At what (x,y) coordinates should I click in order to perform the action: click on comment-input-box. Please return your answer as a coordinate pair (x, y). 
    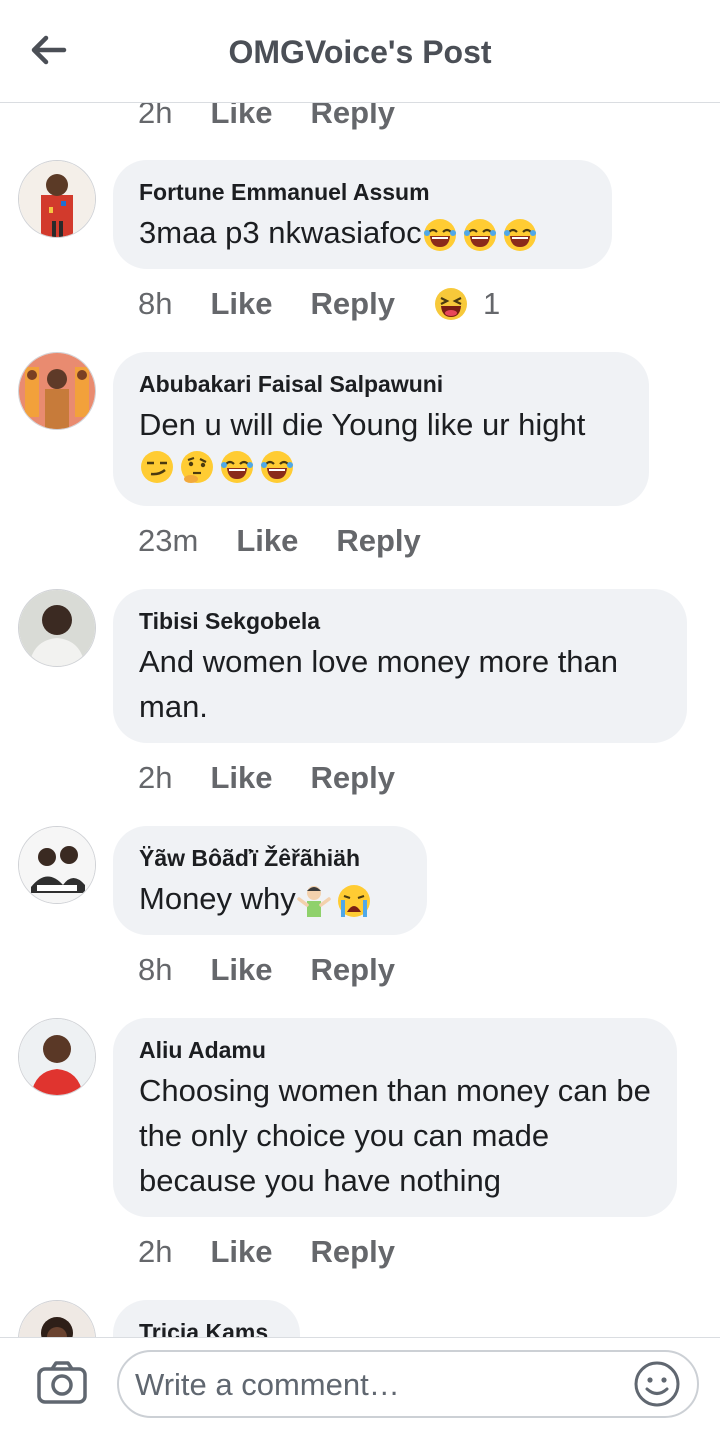
    Looking at the image, I should click on (408, 1384).